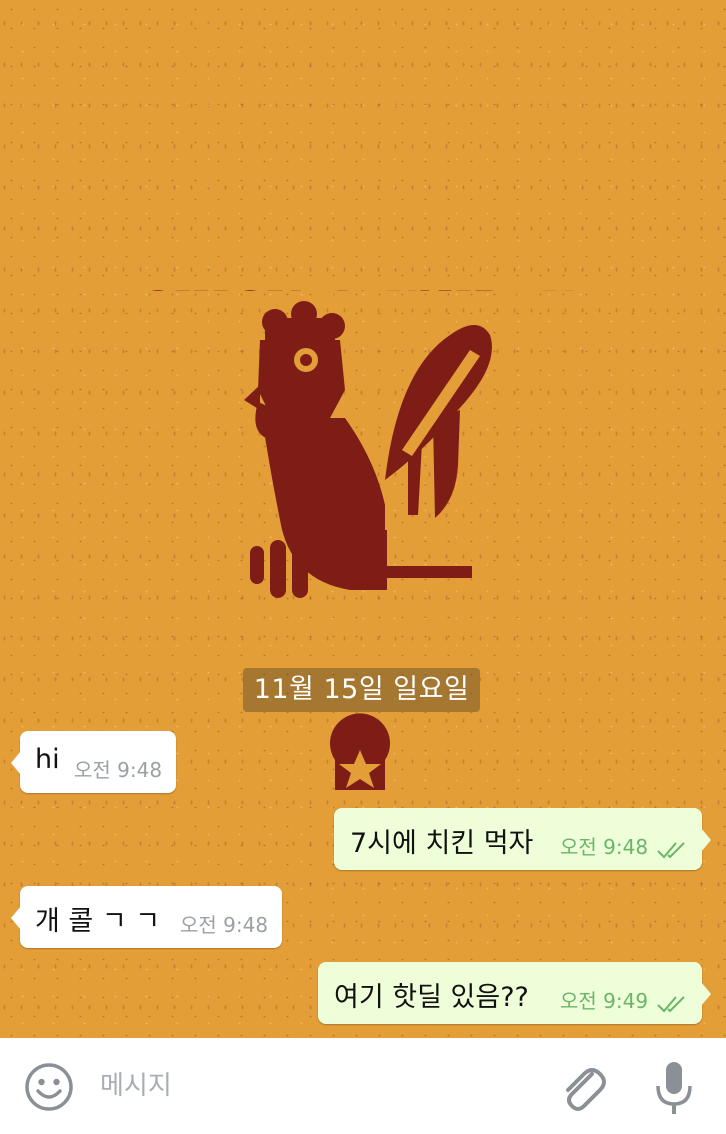  Describe the element at coordinates (604, 1001) in the screenshot. I see `message-time: 오전 9:49` at that location.